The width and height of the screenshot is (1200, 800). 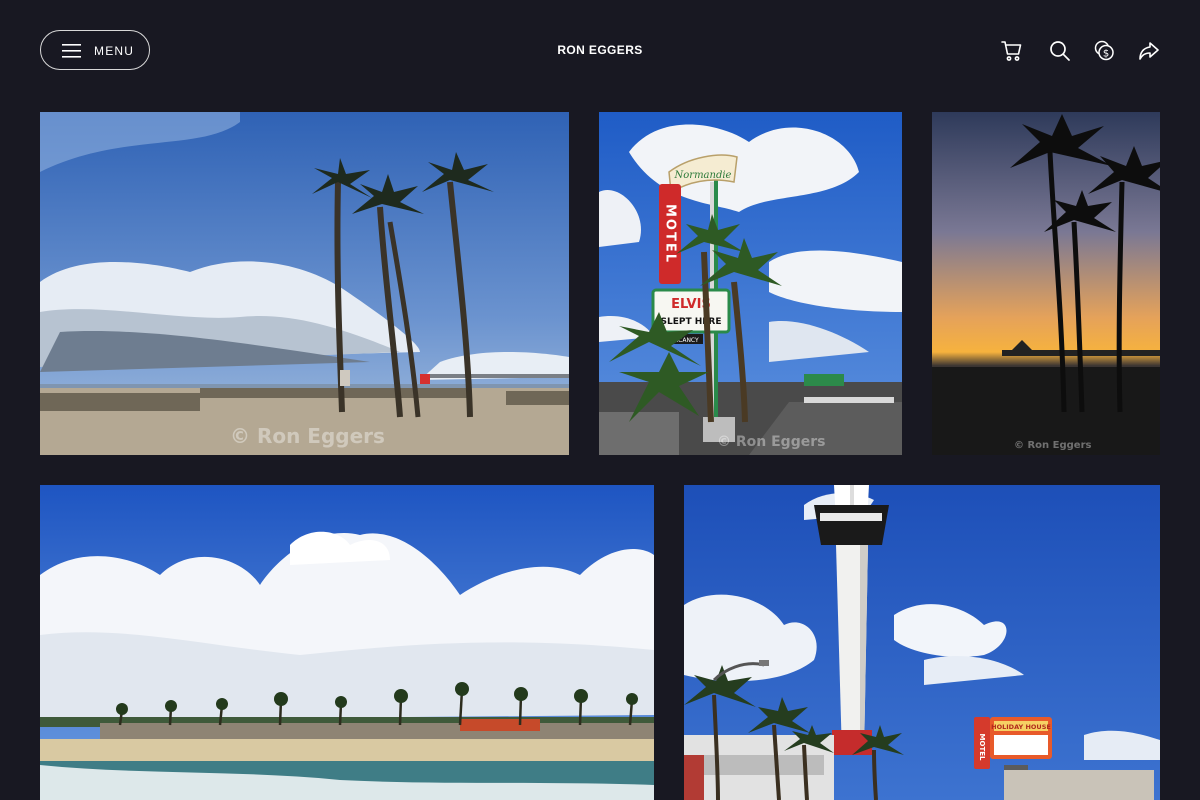 I want to click on search-icon, so click(x=1060, y=51).